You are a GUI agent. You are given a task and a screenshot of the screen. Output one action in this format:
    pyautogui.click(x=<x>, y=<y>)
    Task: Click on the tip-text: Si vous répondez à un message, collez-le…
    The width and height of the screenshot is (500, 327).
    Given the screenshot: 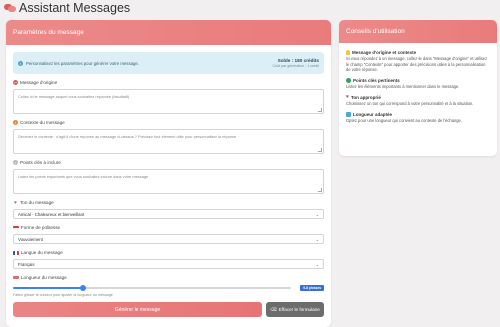 What is the action you would take?
    pyautogui.click(x=417, y=64)
    